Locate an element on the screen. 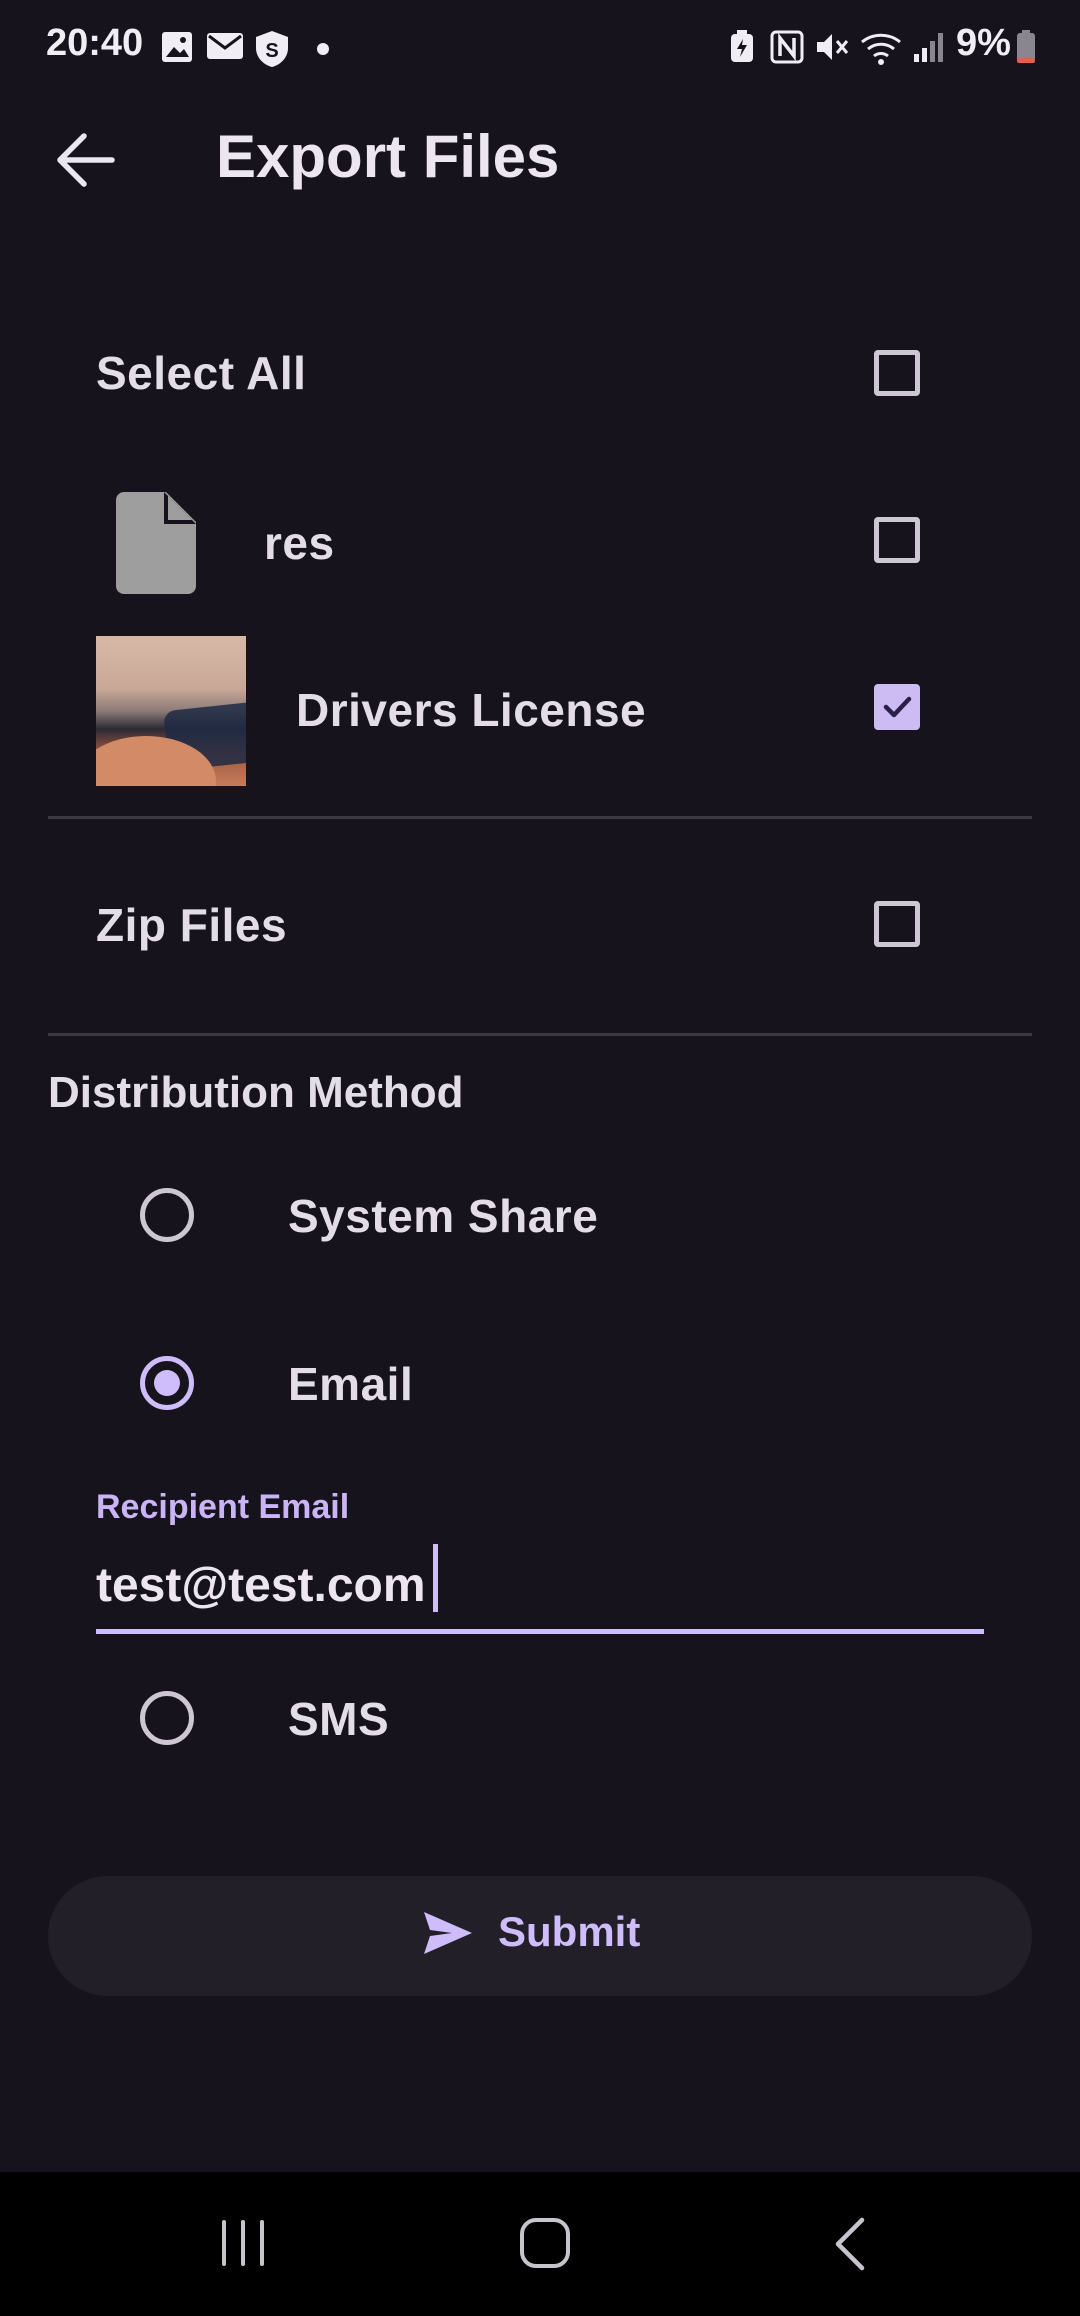 The height and width of the screenshot is (2316, 1080). recipient-email-input is located at coordinates (541, 1585).